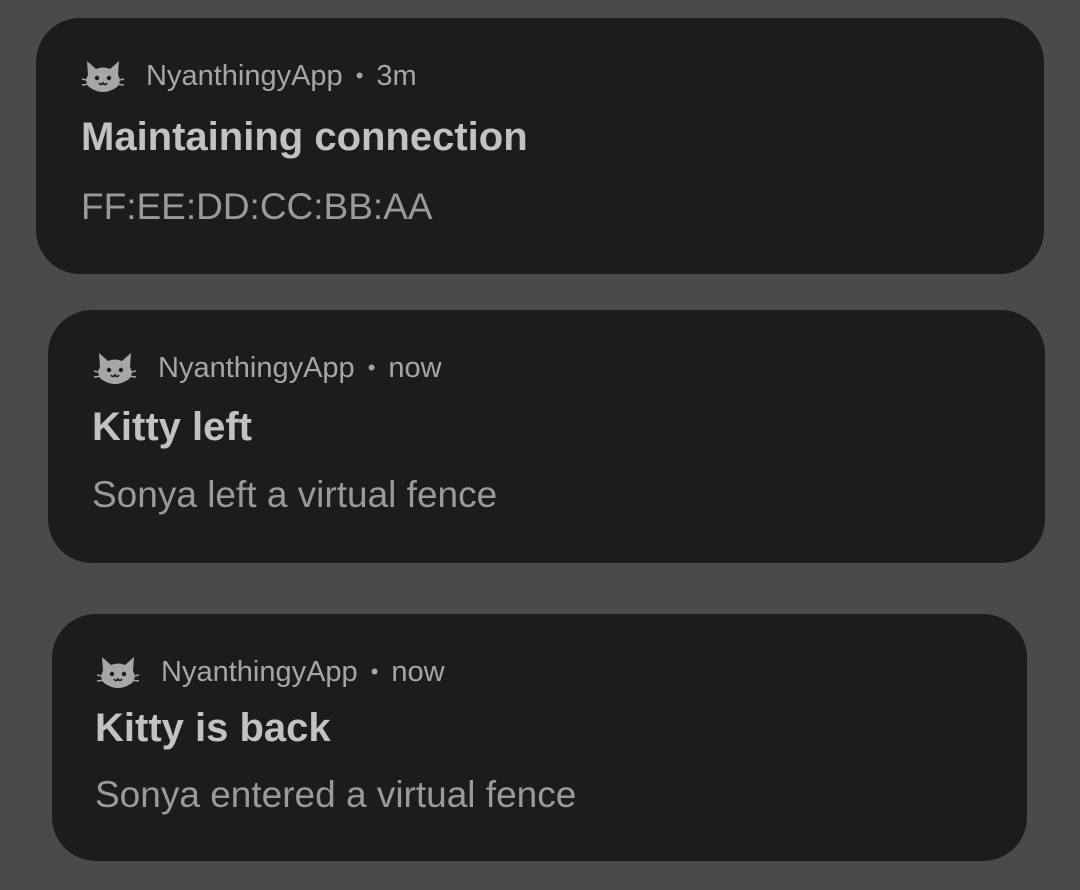  What do you see at coordinates (213, 728) in the screenshot?
I see `notification-title: Kitty is back` at bounding box center [213, 728].